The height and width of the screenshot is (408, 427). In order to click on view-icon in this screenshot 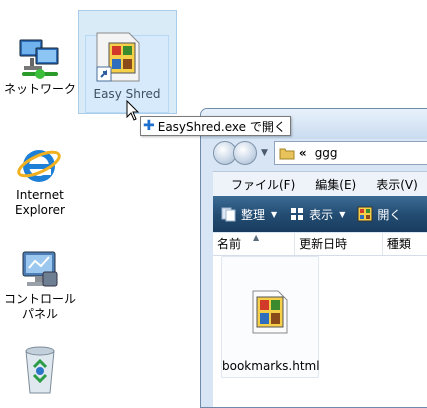, I will do `click(297, 214)`.